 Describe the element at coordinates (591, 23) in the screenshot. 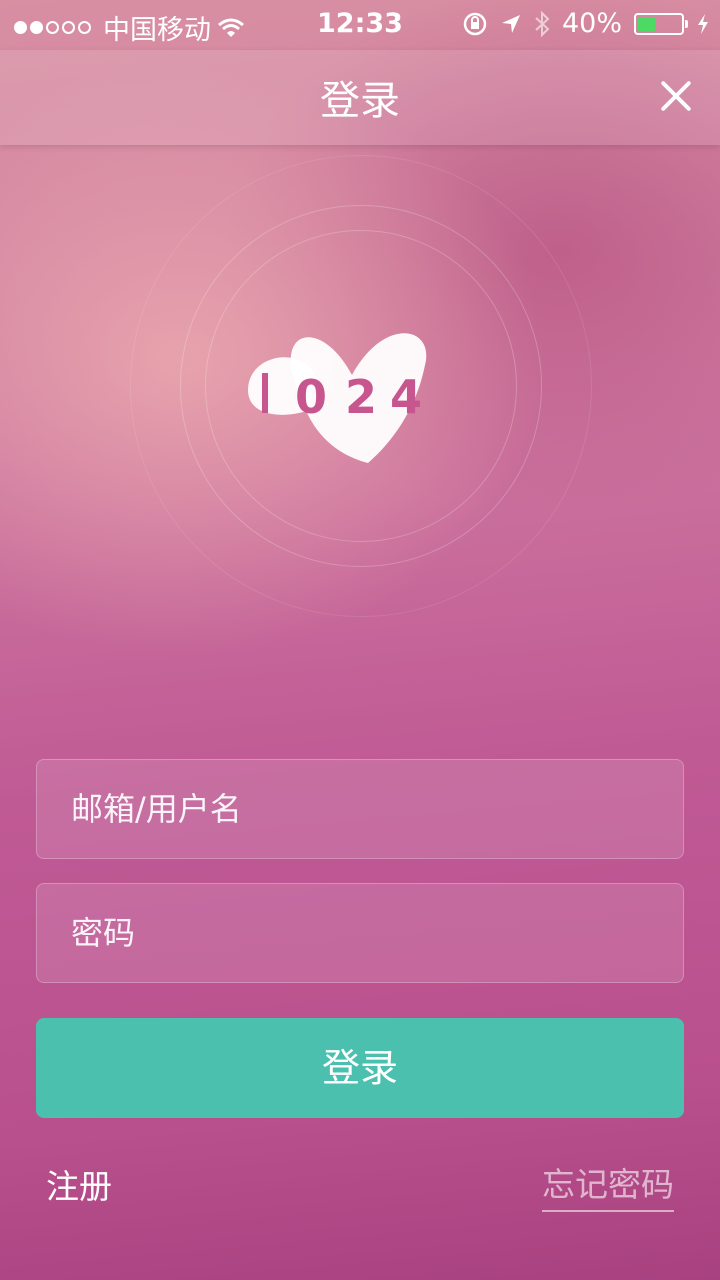

I see `battery-percent: 40%` at that location.